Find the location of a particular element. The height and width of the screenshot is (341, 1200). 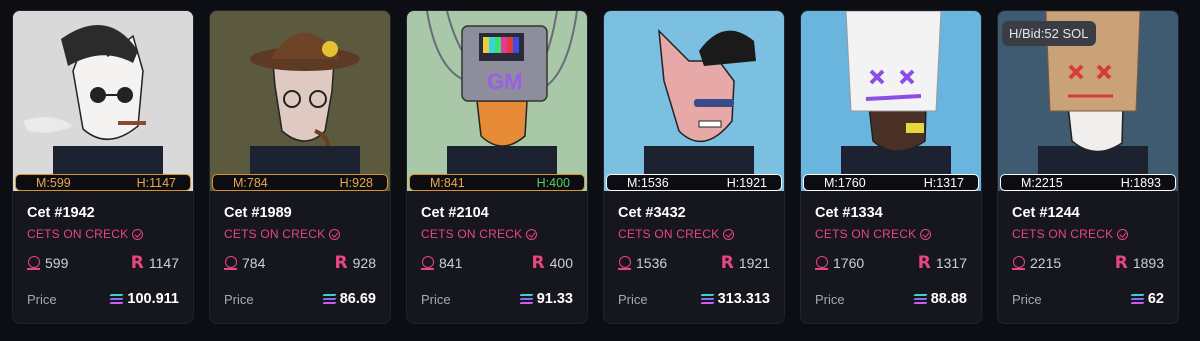

moonrank-value: 784 is located at coordinates (254, 263).